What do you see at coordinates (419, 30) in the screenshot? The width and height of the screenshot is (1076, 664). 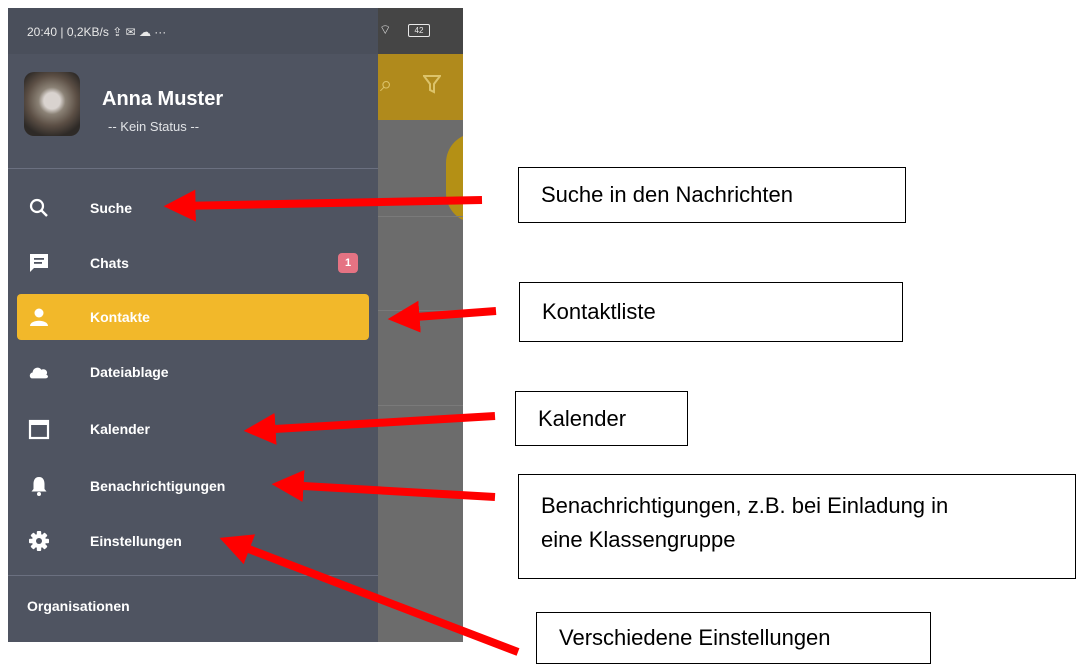 I see `battery-icon: 42` at bounding box center [419, 30].